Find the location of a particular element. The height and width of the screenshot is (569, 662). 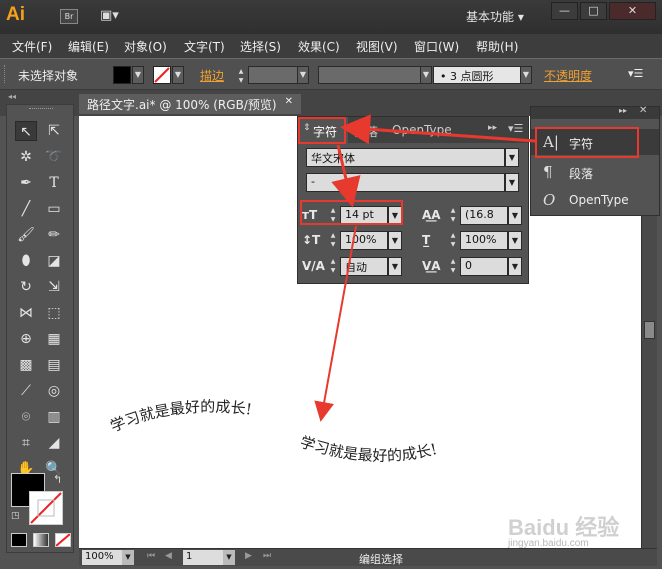

swap-colors-icon: ↰ is located at coordinates (57, 479).